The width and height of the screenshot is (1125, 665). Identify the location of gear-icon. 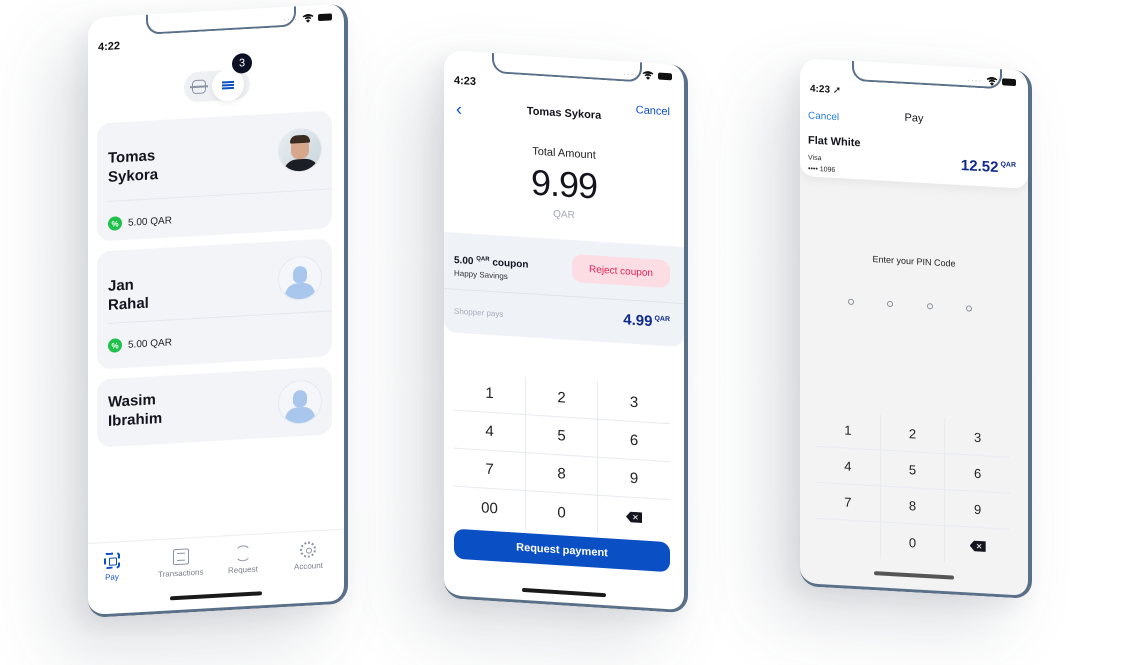
(308, 550).